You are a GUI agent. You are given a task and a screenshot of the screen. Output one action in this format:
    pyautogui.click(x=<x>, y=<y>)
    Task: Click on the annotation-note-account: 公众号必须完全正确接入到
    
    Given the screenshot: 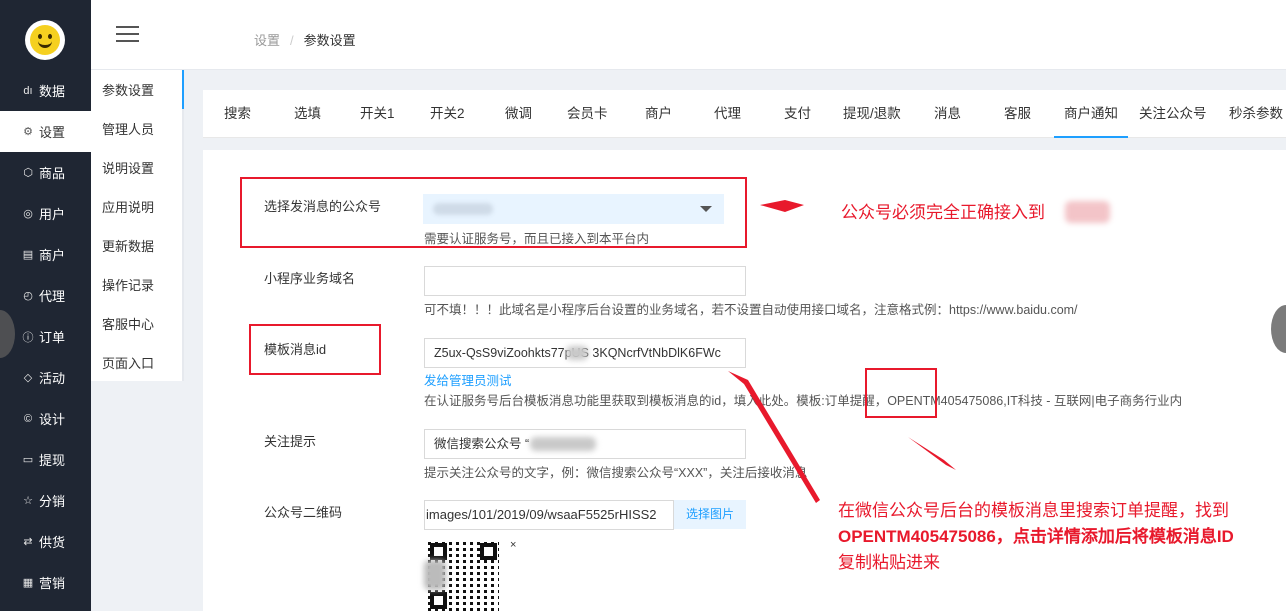 What is the action you would take?
    pyautogui.click(x=943, y=212)
    